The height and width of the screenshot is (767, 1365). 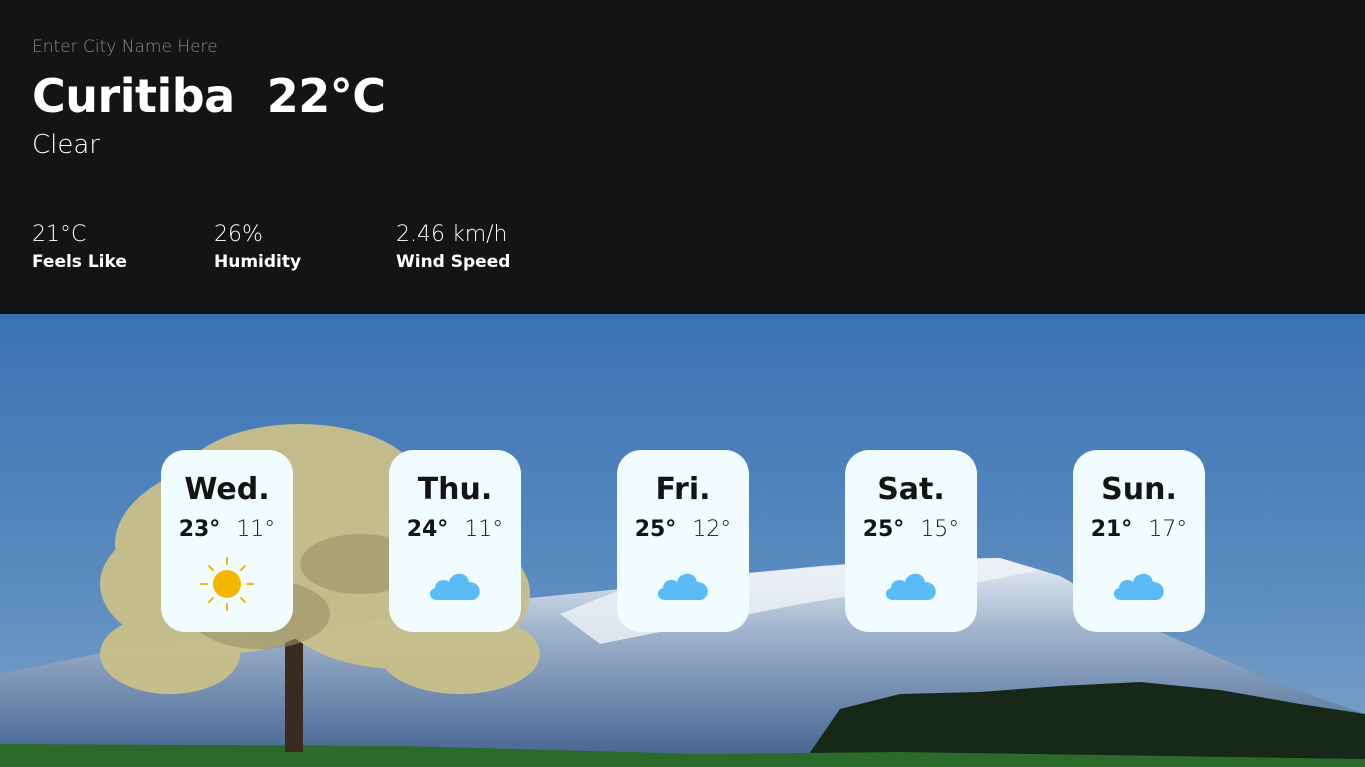 I want to click on forecast-card-sun: Sun. 21° 17°, so click(x=1139, y=541).